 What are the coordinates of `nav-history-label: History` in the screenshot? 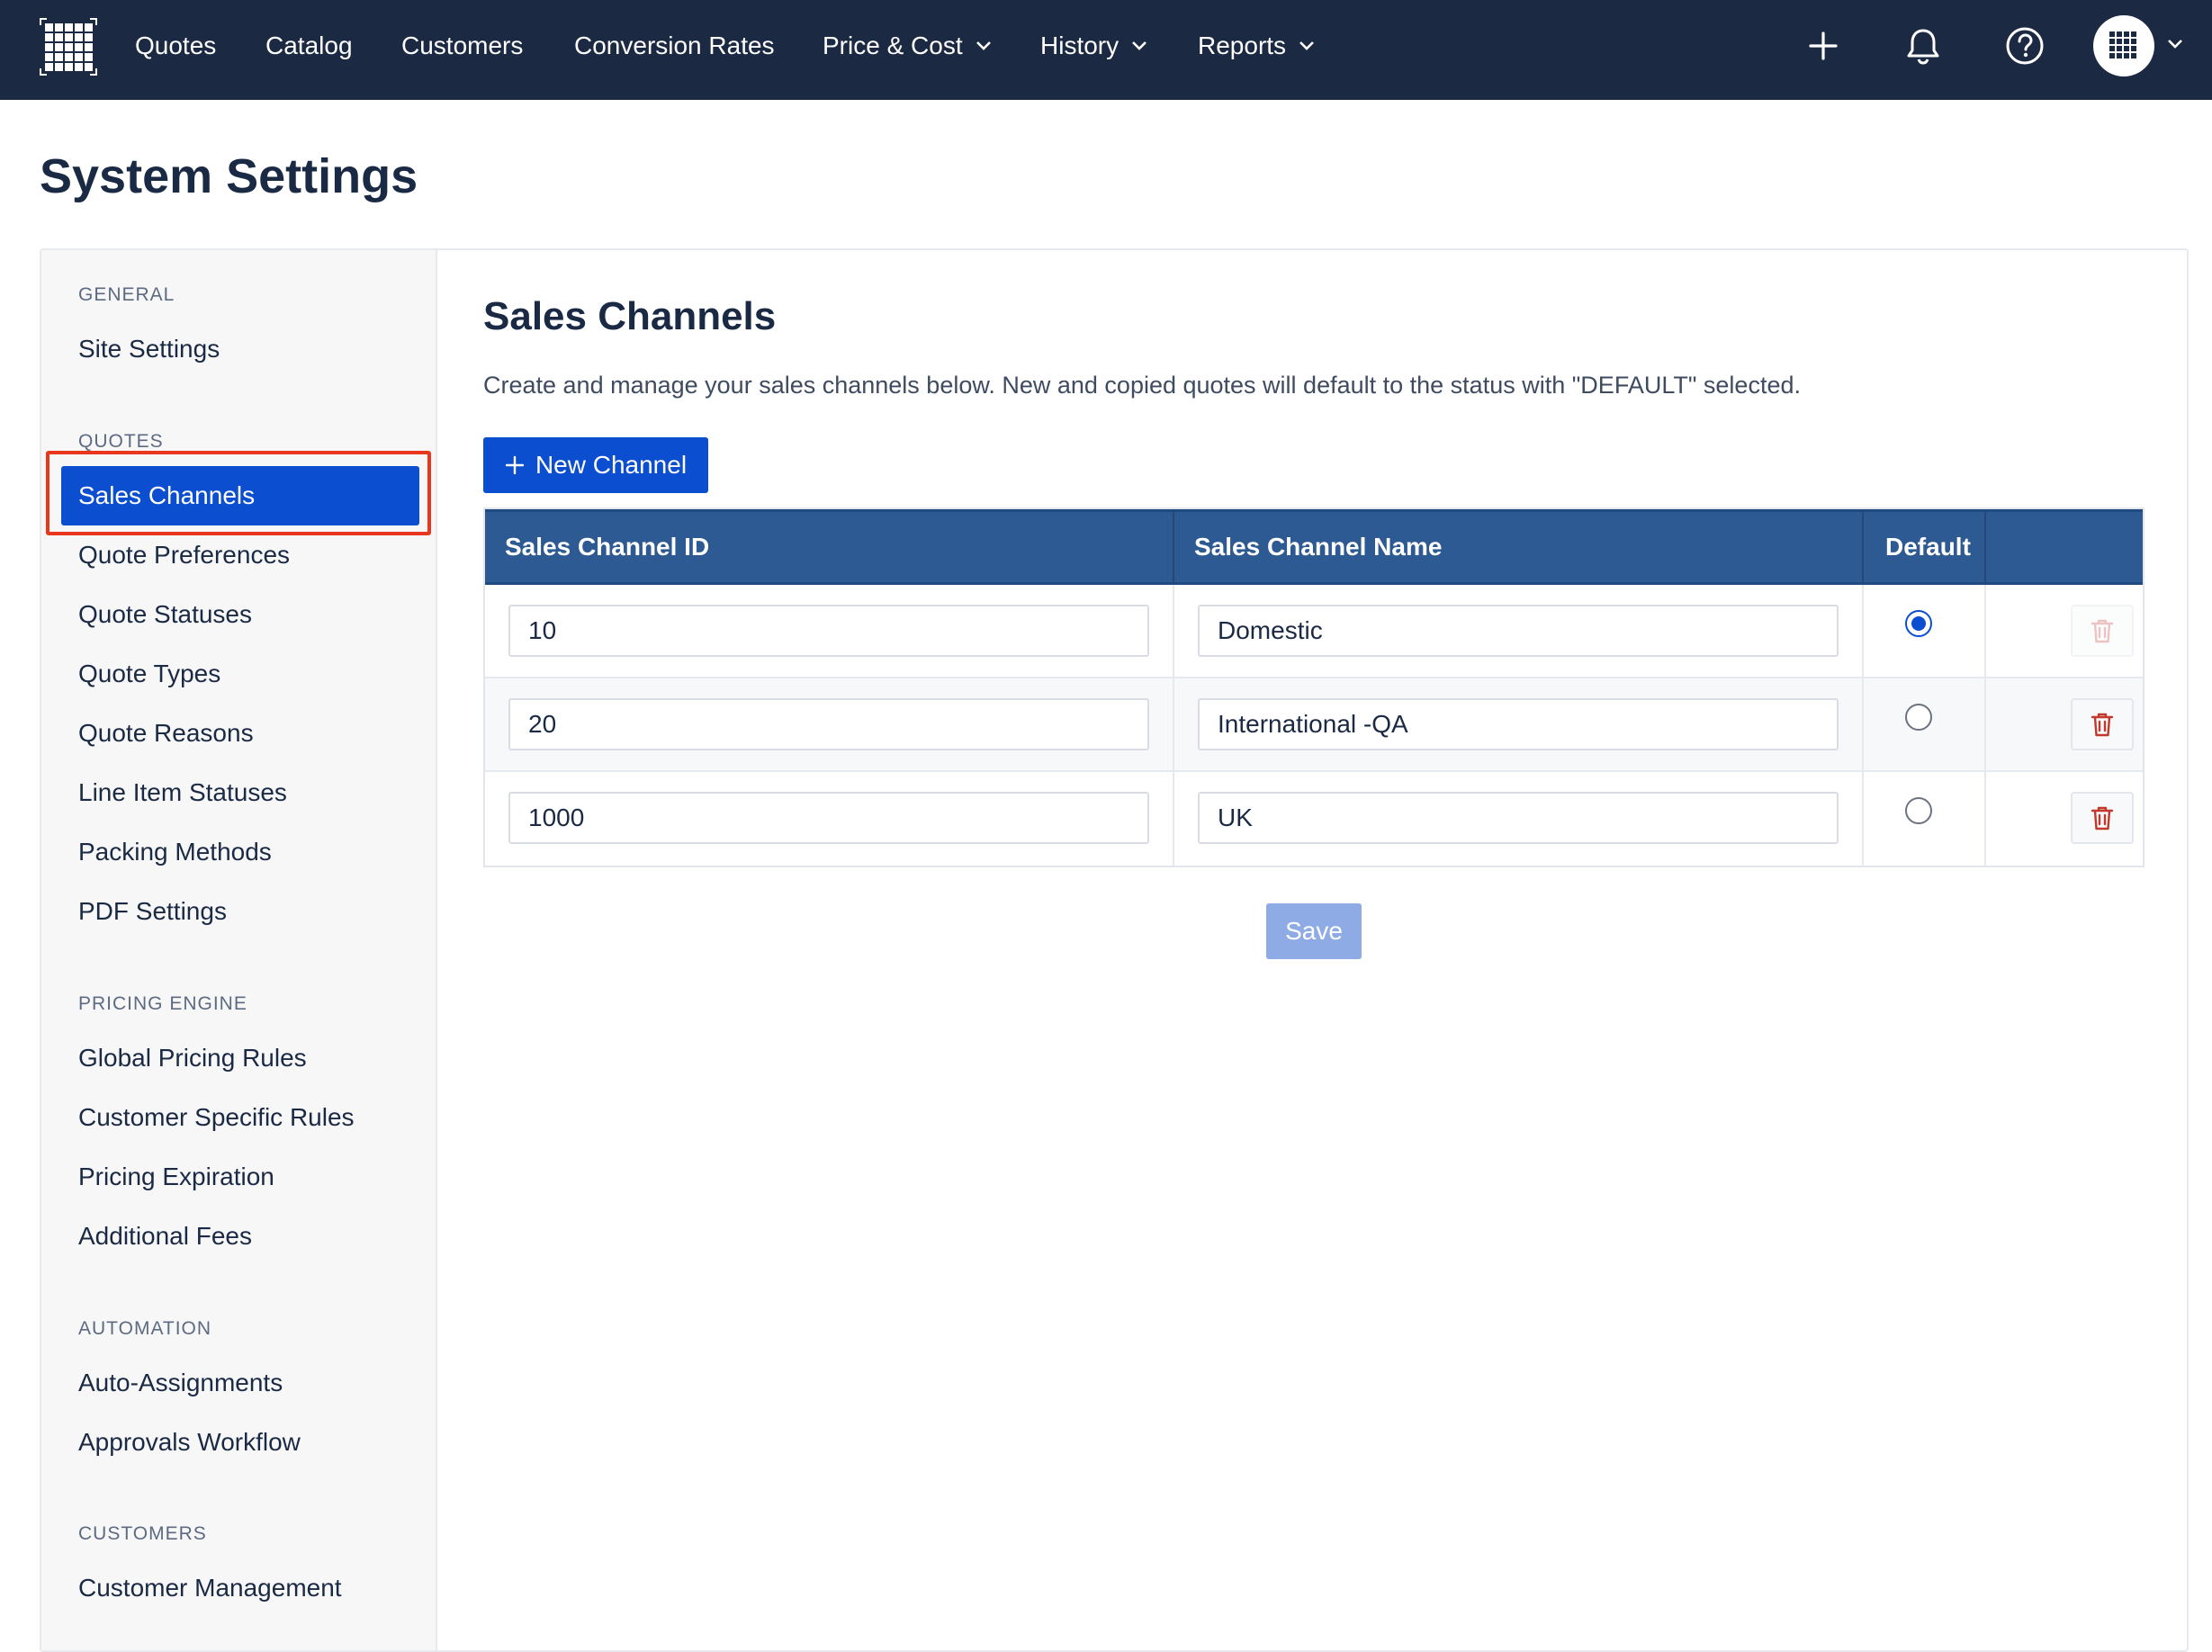 It's located at (1079, 45).